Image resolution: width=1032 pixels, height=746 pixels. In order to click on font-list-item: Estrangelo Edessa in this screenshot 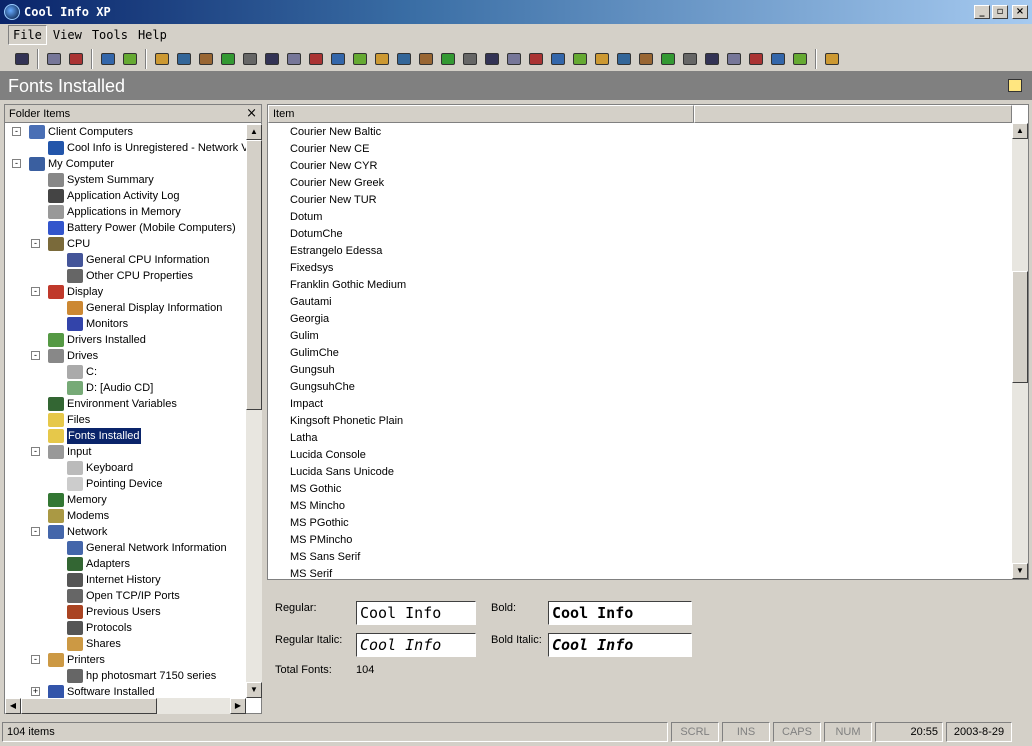, I will do `click(336, 251)`.